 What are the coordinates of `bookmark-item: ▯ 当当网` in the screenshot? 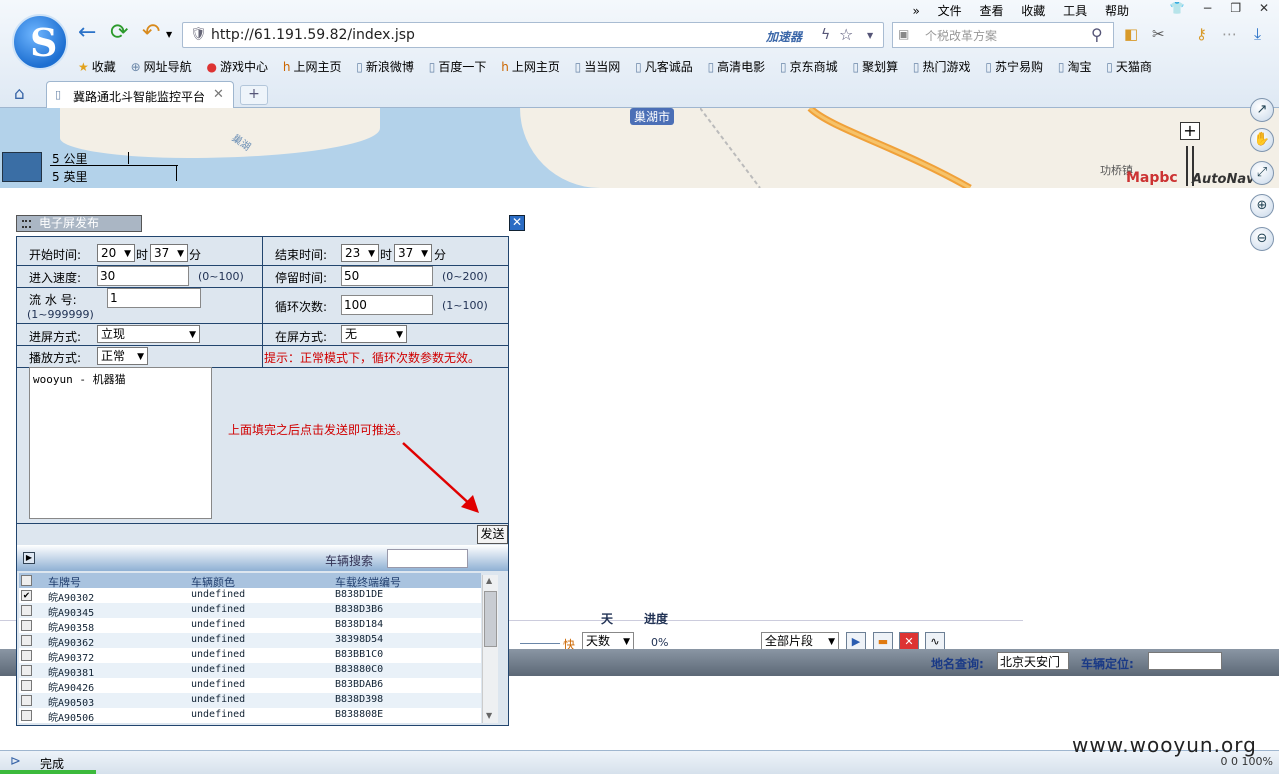 It's located at (598, 66).